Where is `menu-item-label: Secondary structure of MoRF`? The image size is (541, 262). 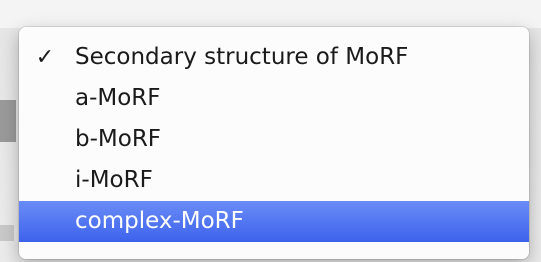 menu-item-label: Secondary structure of MoRF is located at coordinates (242, 57).